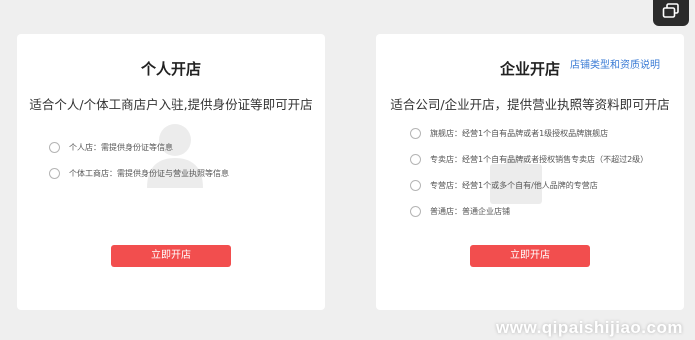 This screenshot has width=695, height=340. Describe the element at coordinates (470, 211) in the screenshot. I see `option-label: 普通店：普通企业店铺` at that location.